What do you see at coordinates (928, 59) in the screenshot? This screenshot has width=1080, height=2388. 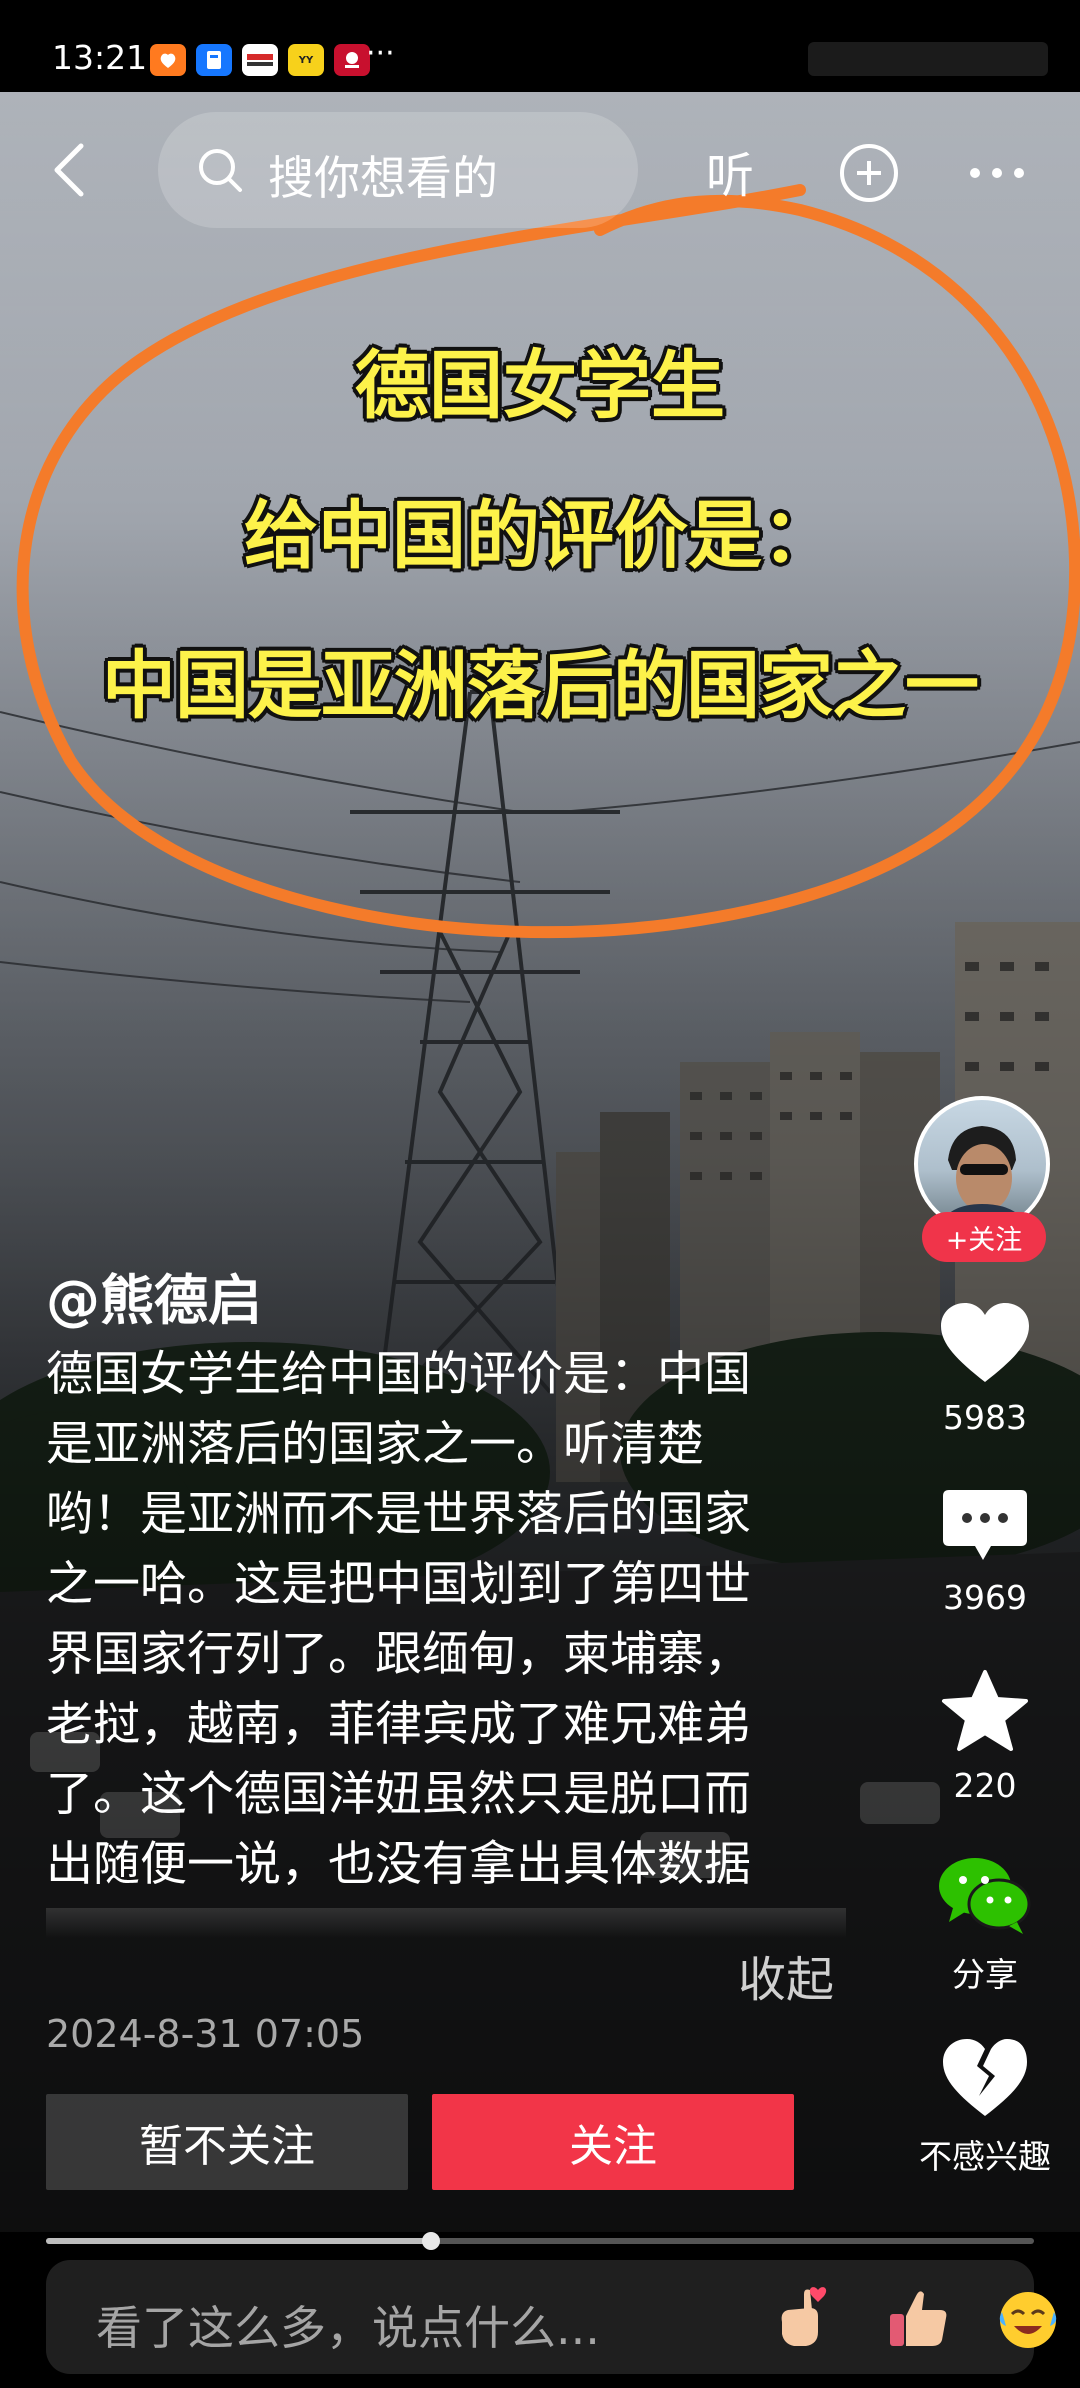 I see `system-status-icons` at bounding box center [928, 59].